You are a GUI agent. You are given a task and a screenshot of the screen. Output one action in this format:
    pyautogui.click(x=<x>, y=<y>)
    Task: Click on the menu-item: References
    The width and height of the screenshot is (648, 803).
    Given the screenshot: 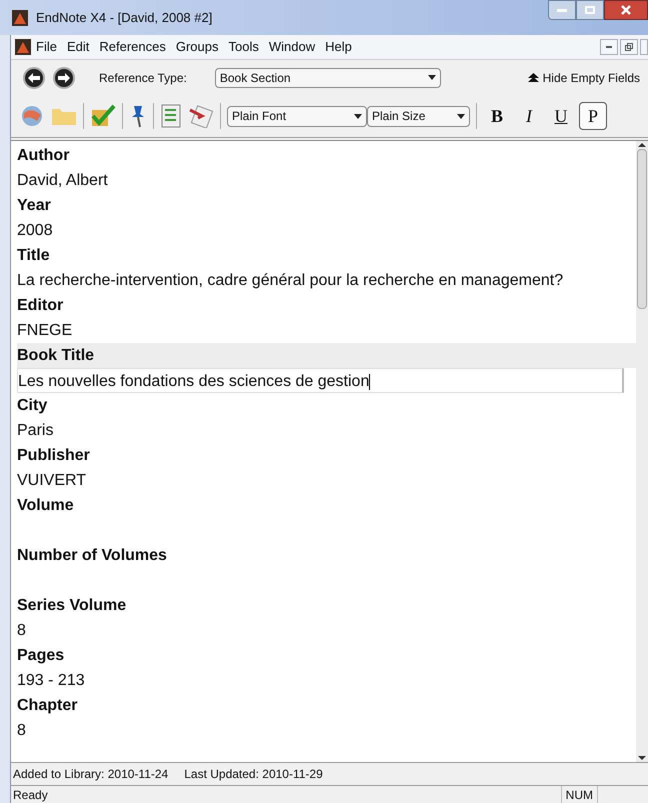 What is the action you would take?
    pyautogui.click(x=132, y=47)
    